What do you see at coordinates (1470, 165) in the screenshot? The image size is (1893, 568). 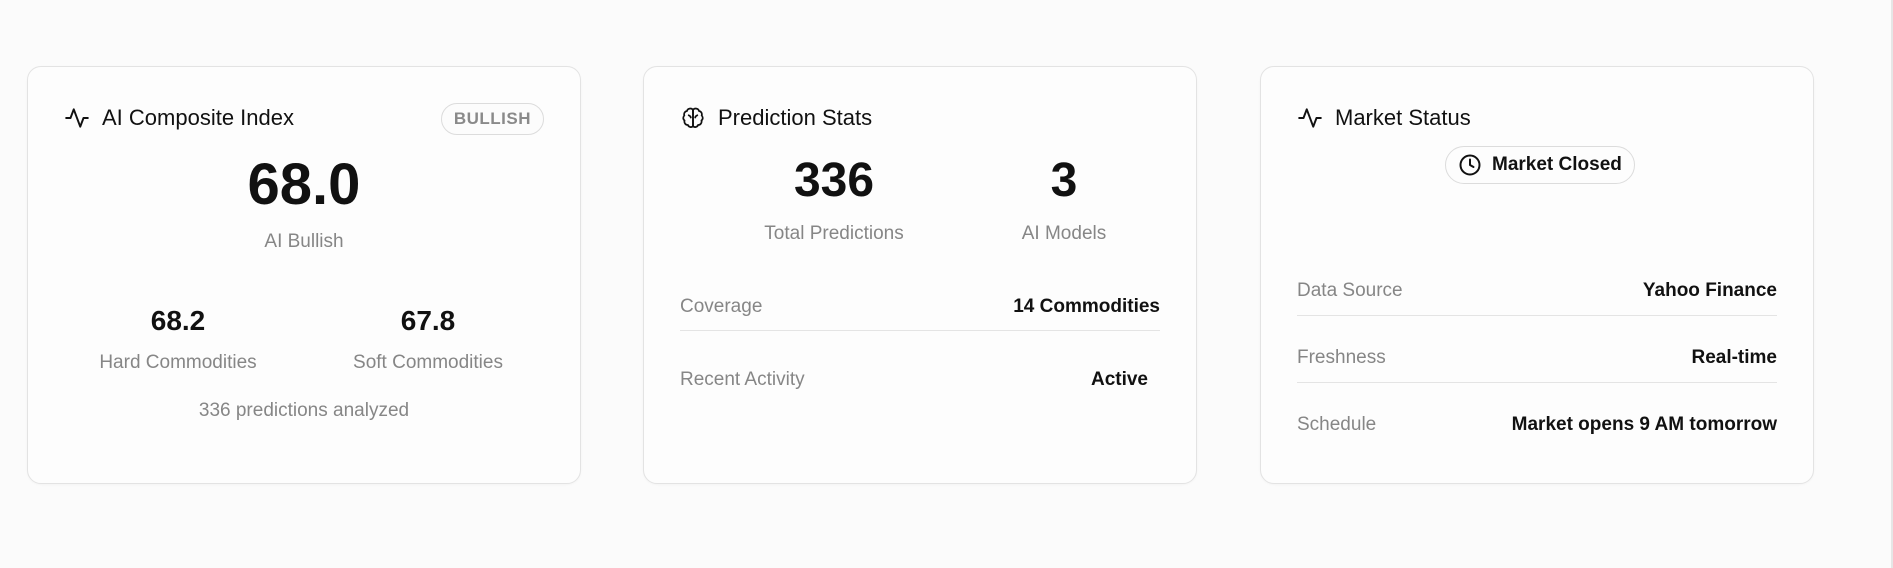 I see `clock-icon` at bounding box center [1470, 165].